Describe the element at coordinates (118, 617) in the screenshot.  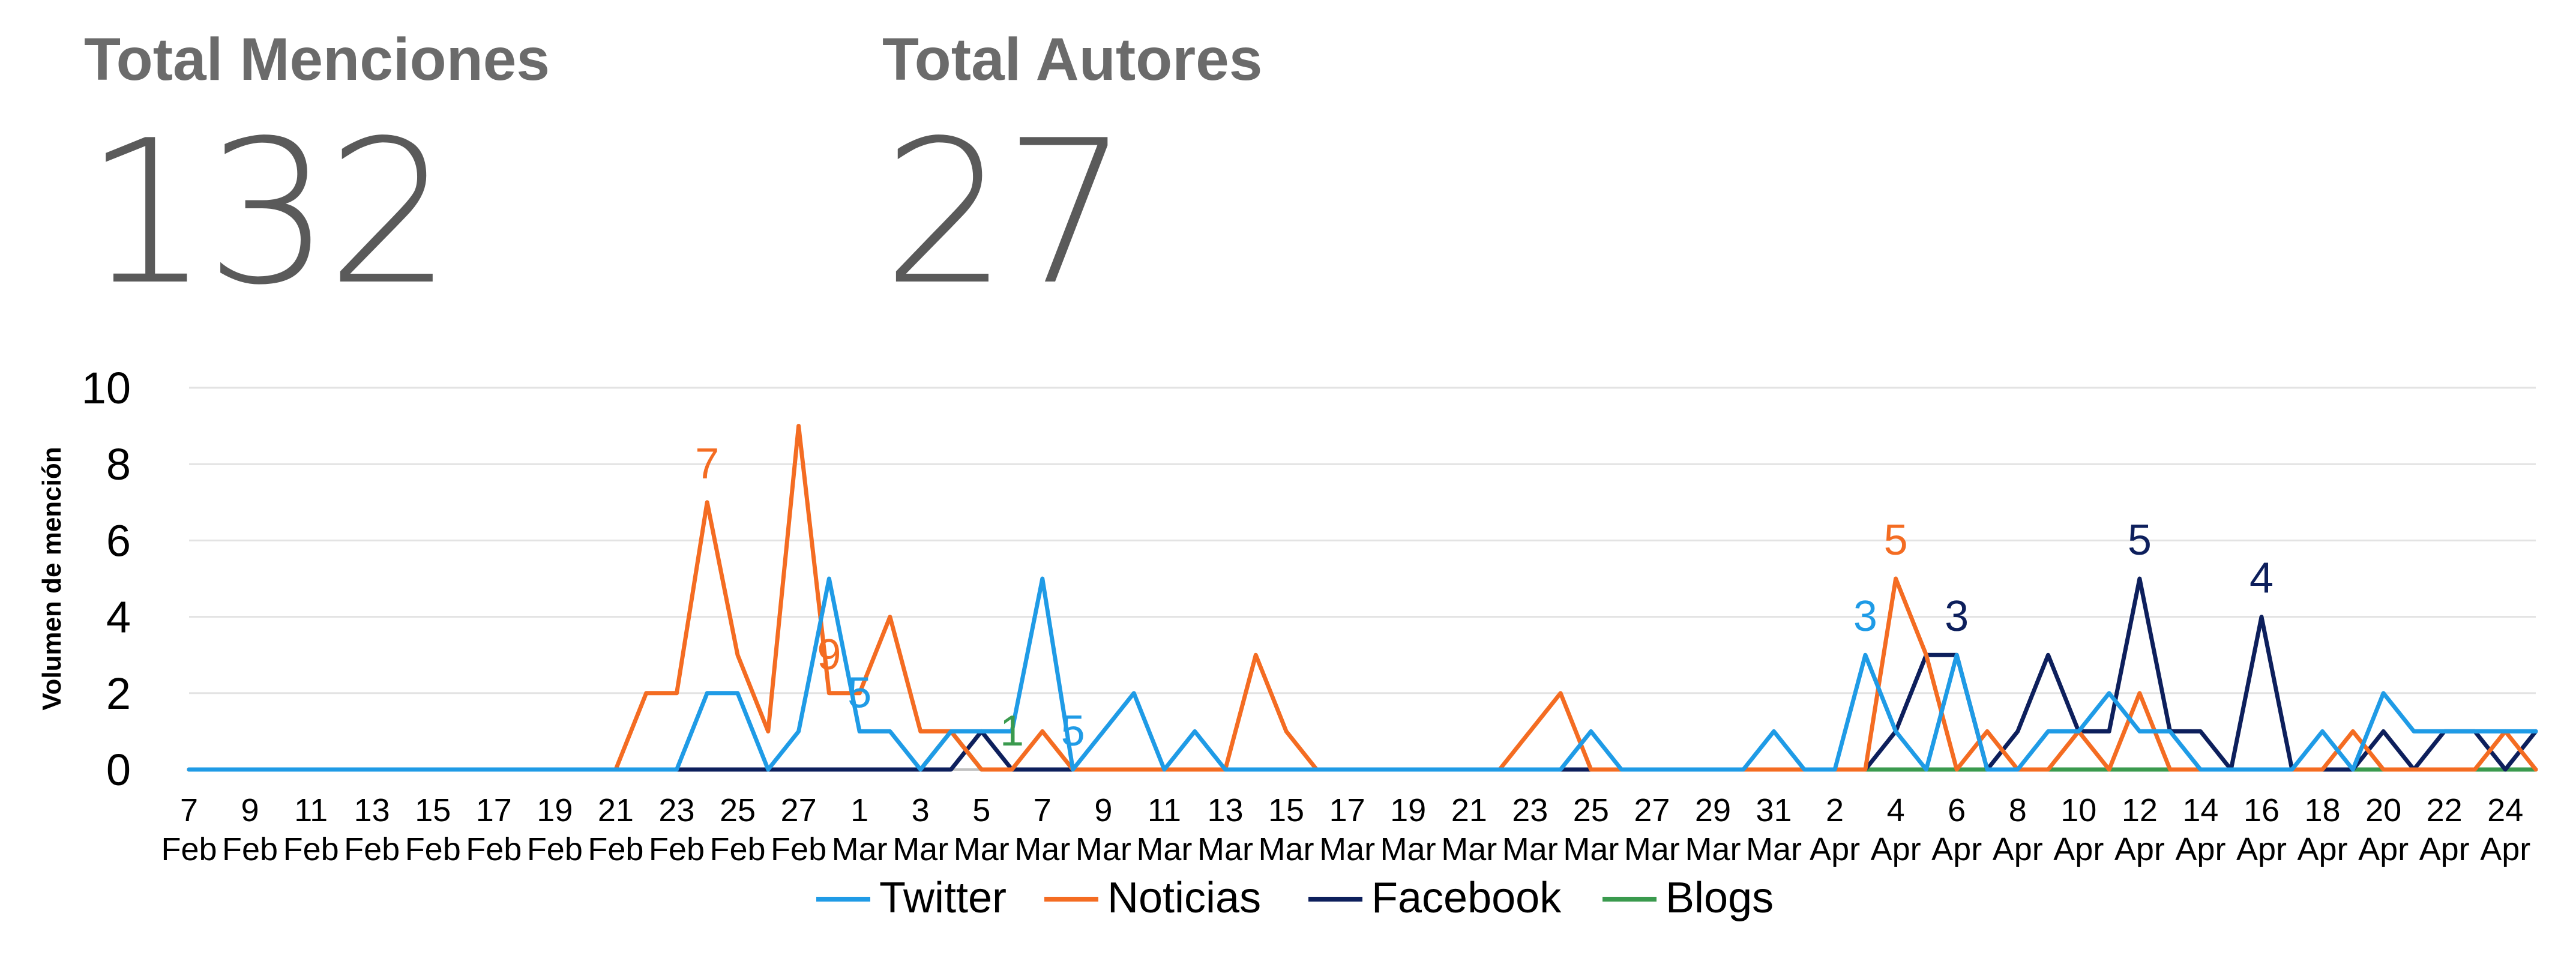
I see `y-tick-label: 4` at that location.